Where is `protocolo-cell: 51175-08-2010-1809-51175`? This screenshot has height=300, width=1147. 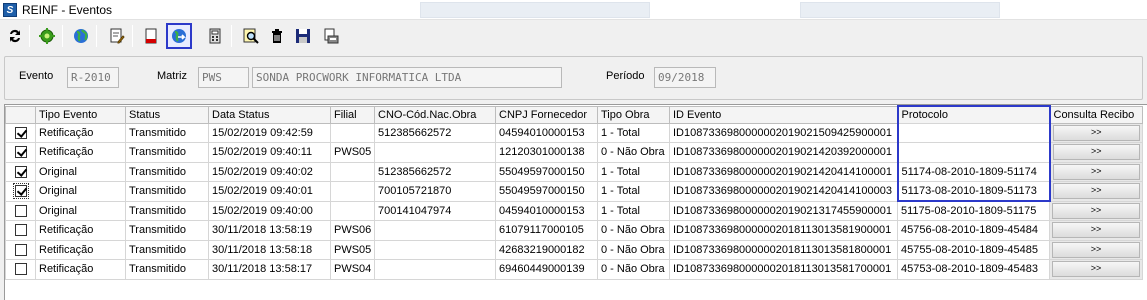
protocolo-cell: 51175-08-2010-1809-51175 is located at coordinates (973, 210).